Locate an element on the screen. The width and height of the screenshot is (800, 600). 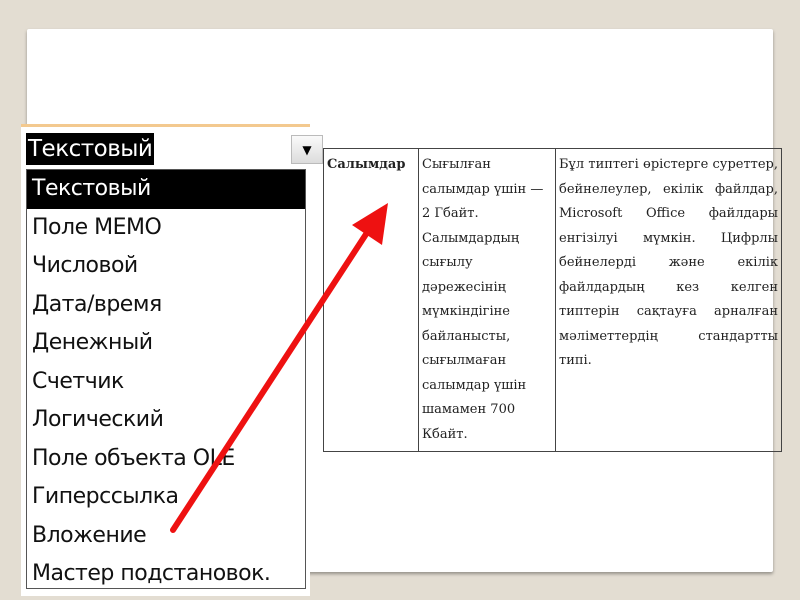
list-item: Гиперссылка is located at coordinates (166, 497).